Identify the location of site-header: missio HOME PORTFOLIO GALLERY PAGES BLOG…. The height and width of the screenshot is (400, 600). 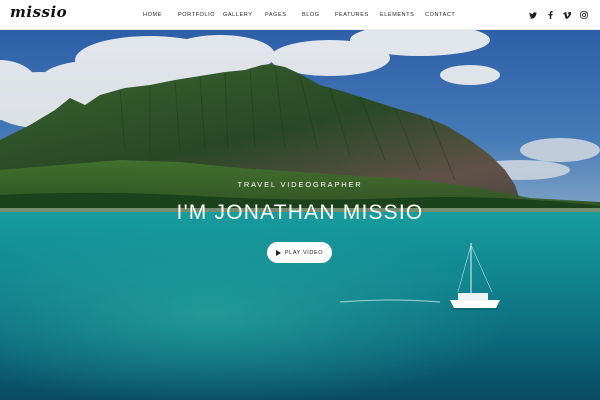
(300, 15).